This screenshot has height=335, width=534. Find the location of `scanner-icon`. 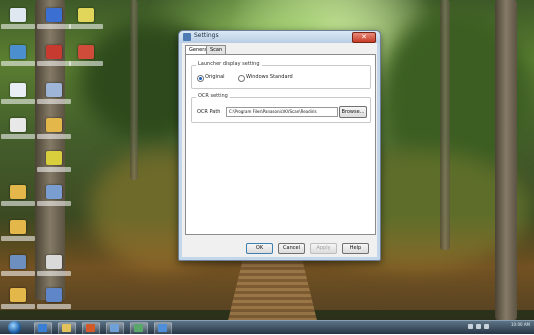

scanner-icon is located at coordinates (162, 328).